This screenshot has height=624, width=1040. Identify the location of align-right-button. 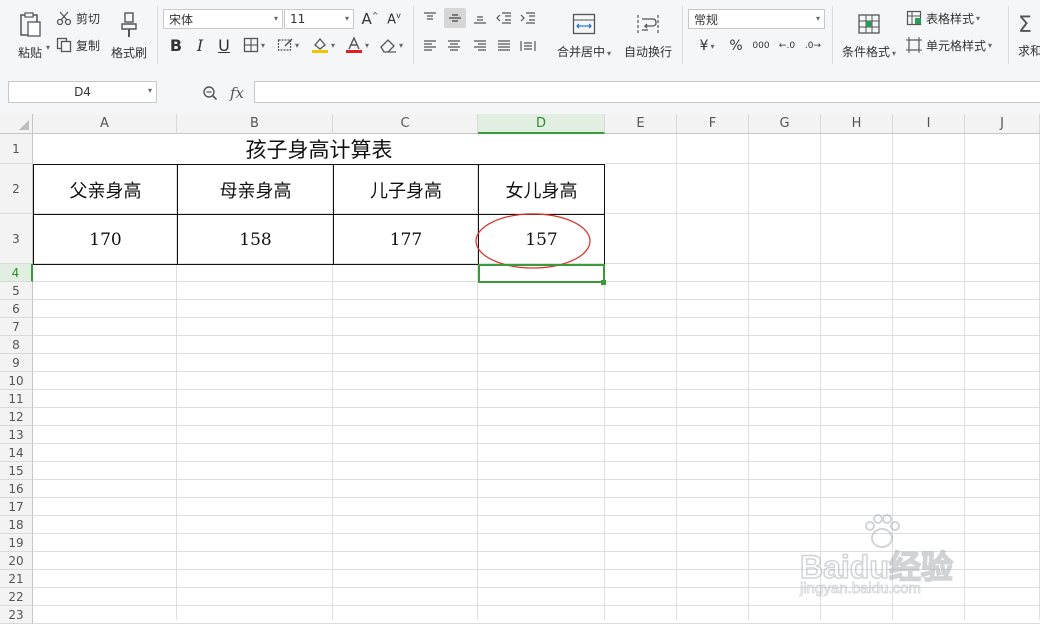
(480, 46).